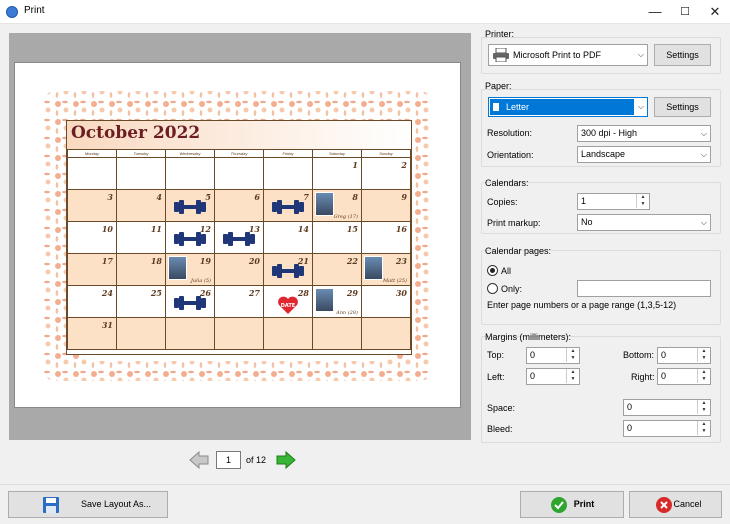 This screenshot has width=730, height=524. Describe the element at coordinates (386, 237) in the screenshot. I see `day-cell: 16` at that location.